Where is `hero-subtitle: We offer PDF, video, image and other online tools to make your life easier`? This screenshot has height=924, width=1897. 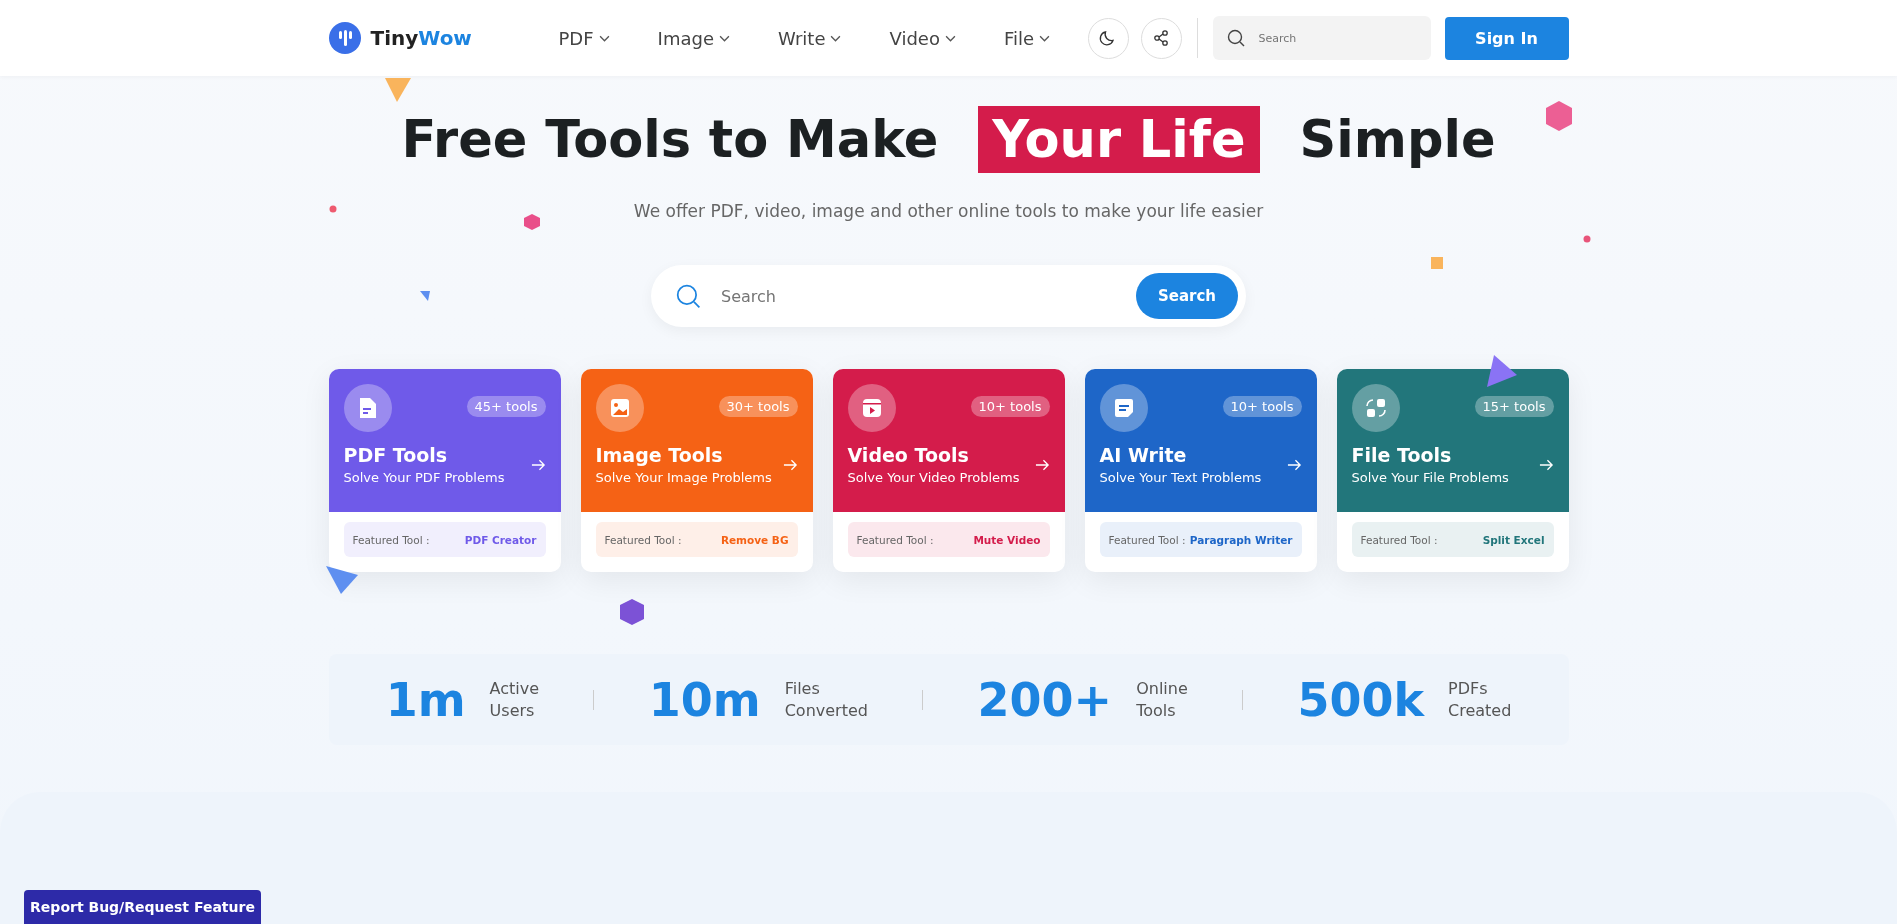
hero-subtitle: We offer PDF, video, image and other online tools to make your life easier is located at coordinates (948, 211).